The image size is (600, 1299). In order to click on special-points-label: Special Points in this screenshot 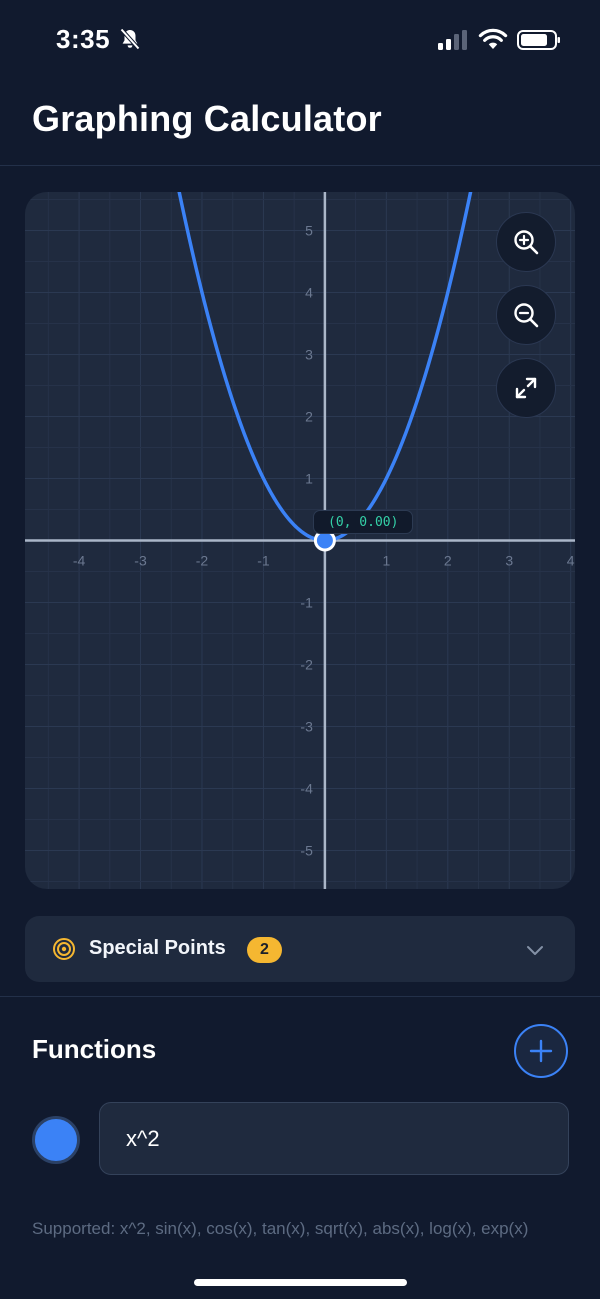, I will do `click(157, 948)`.